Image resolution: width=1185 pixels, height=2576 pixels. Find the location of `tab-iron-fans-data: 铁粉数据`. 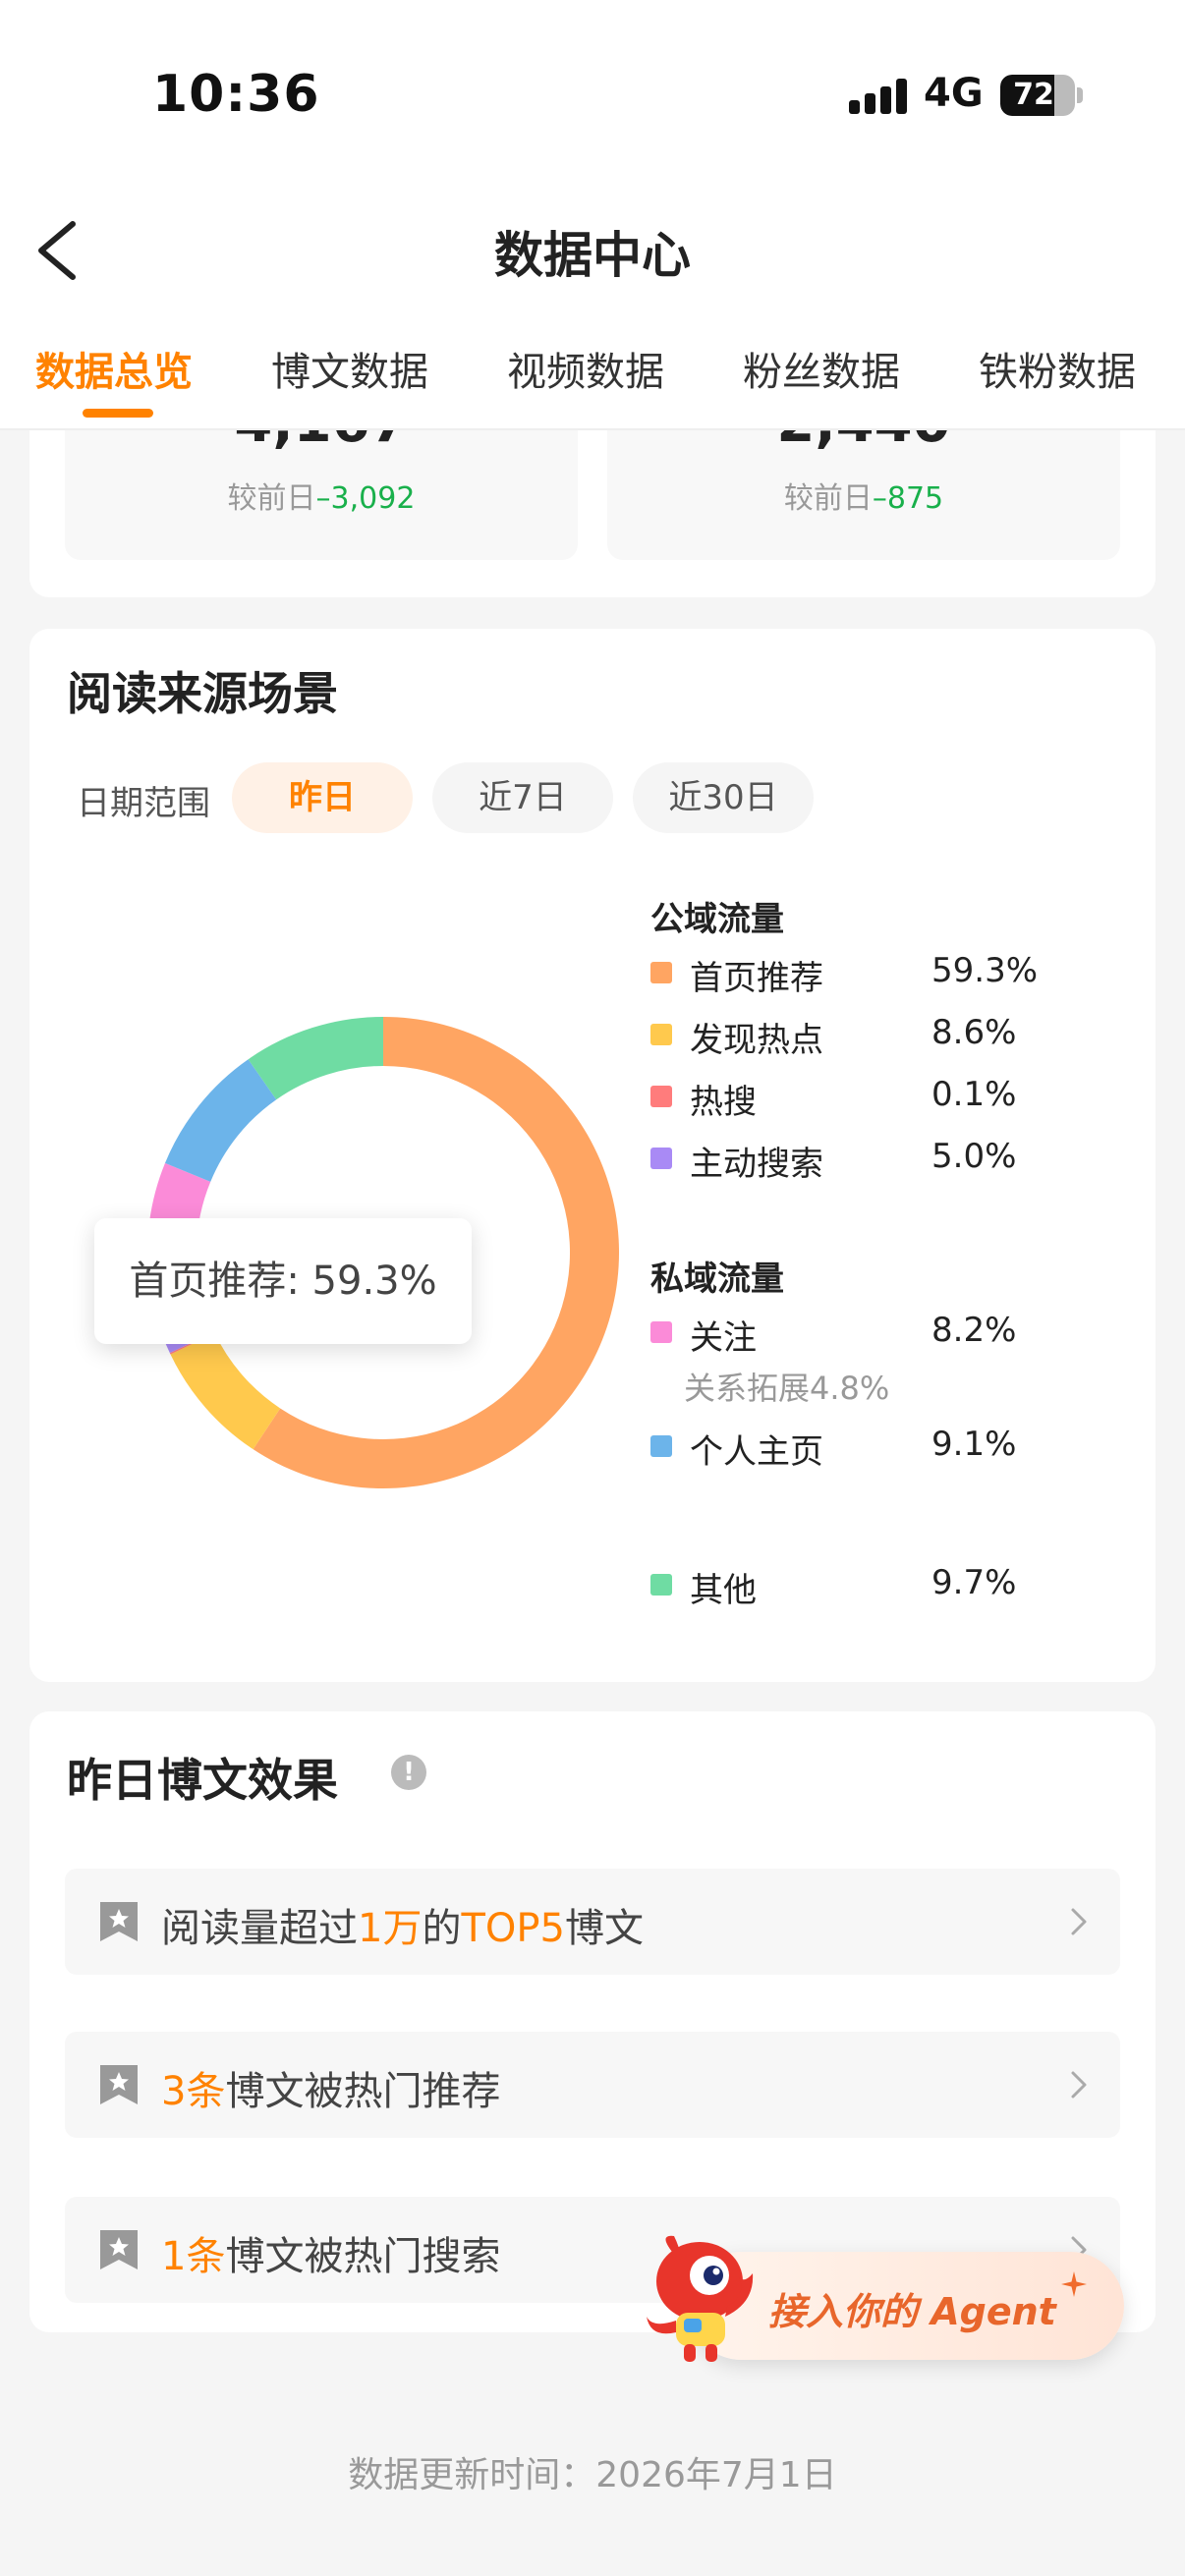

tab-iron-fans-data: 铁粉数据 is located at coordinates (1057, 368).